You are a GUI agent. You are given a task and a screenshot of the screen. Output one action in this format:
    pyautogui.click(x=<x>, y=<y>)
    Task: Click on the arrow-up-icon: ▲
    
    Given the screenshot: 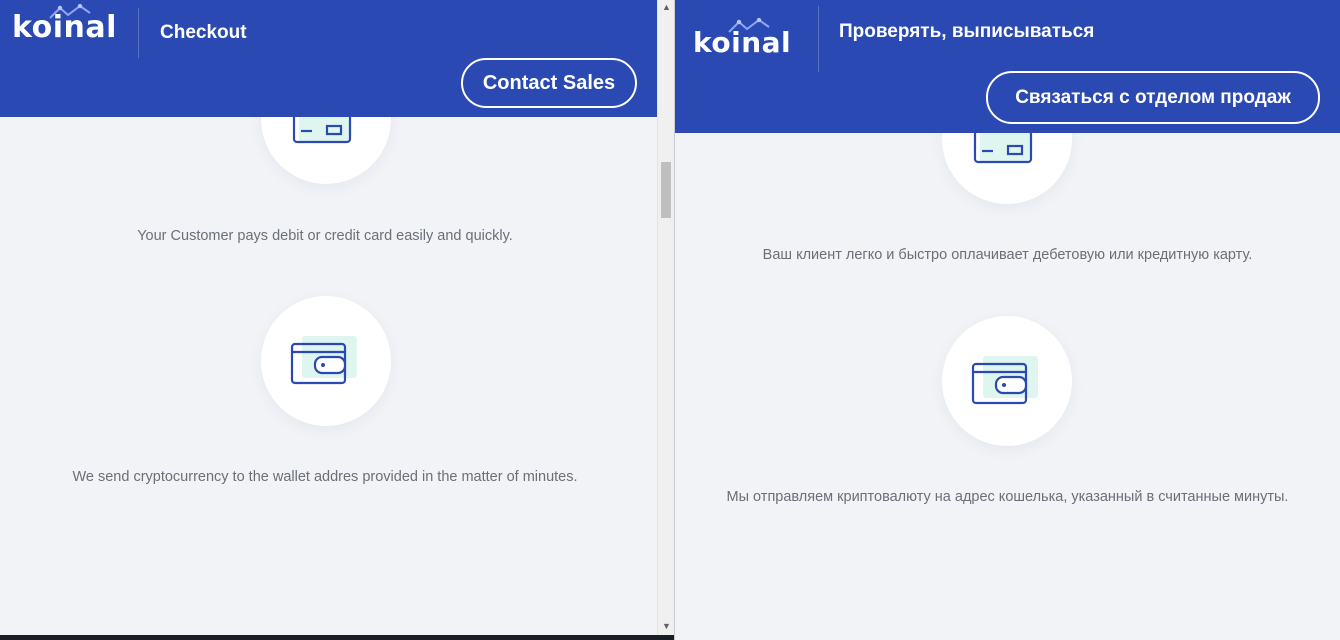 What is the action you would take?
    pyautogui.click(x=666, y=7)
    